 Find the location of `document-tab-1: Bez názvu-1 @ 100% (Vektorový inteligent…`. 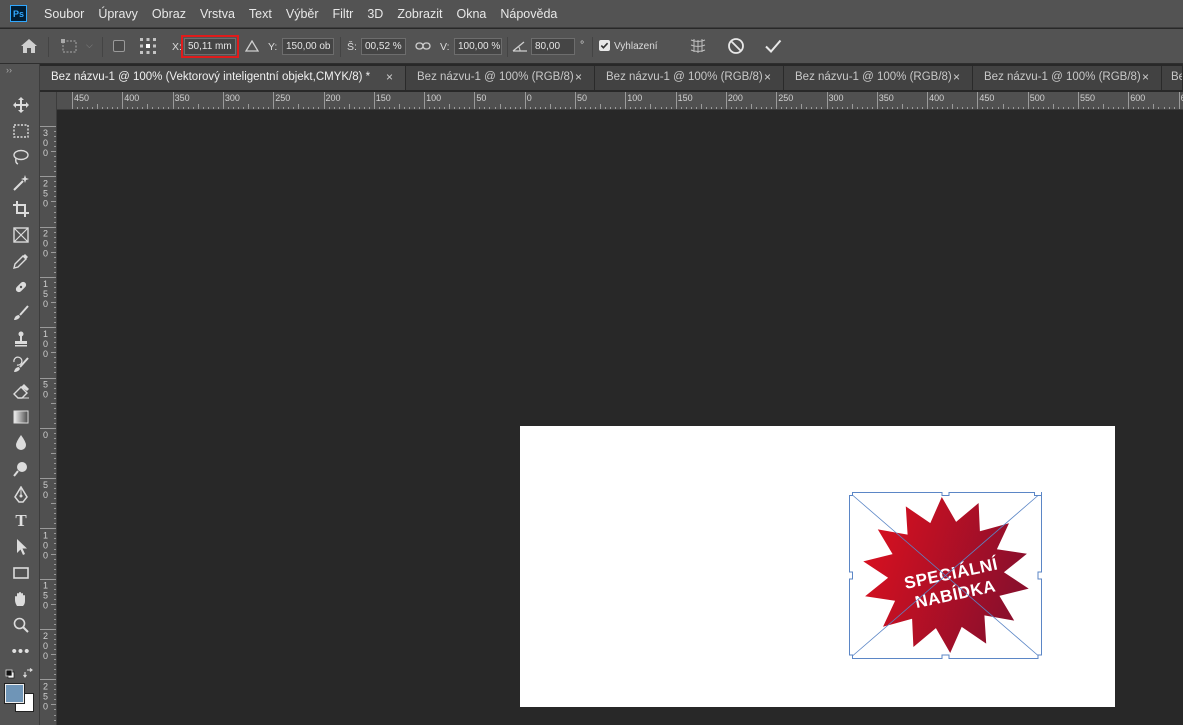

document-tab-1: Bez názvu-1 @ 100% (Vektorový inteligent… is located at coordinates (223, 78).